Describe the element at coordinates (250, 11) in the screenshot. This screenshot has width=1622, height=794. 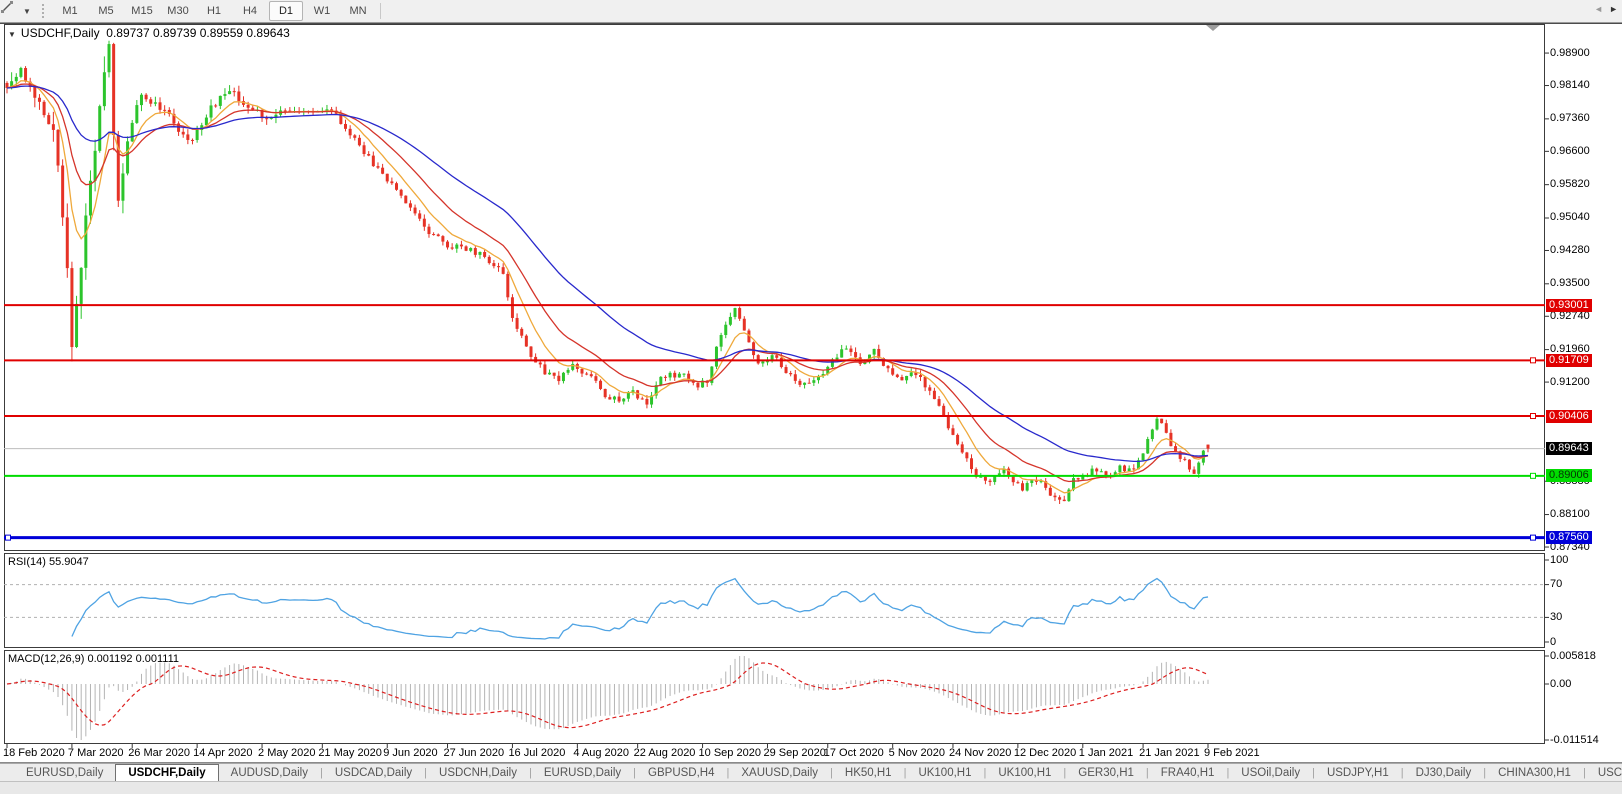
I see `timeframe-button-H4: H4` at that location.